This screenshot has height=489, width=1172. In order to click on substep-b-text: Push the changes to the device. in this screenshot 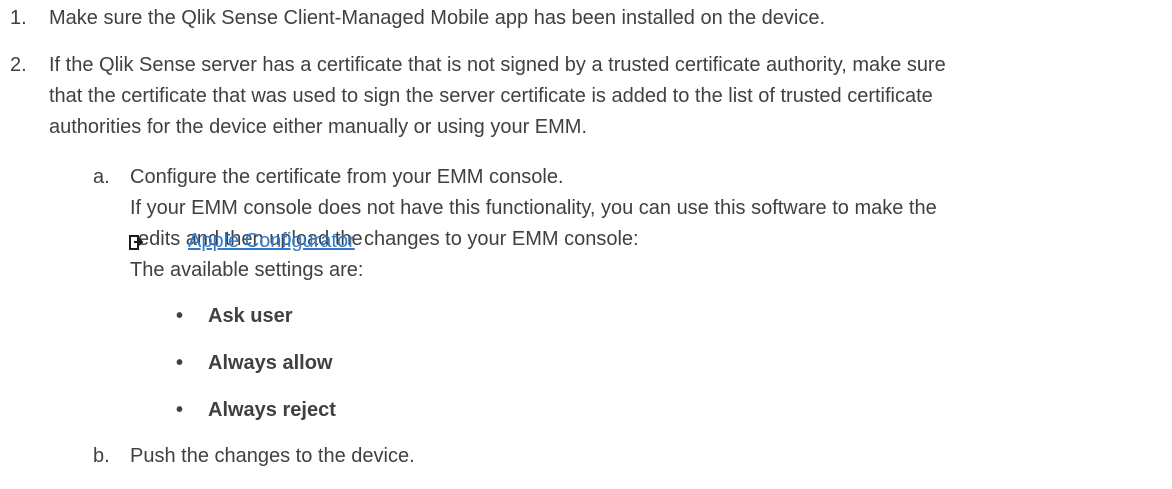, I will do `click(272, 456)`.